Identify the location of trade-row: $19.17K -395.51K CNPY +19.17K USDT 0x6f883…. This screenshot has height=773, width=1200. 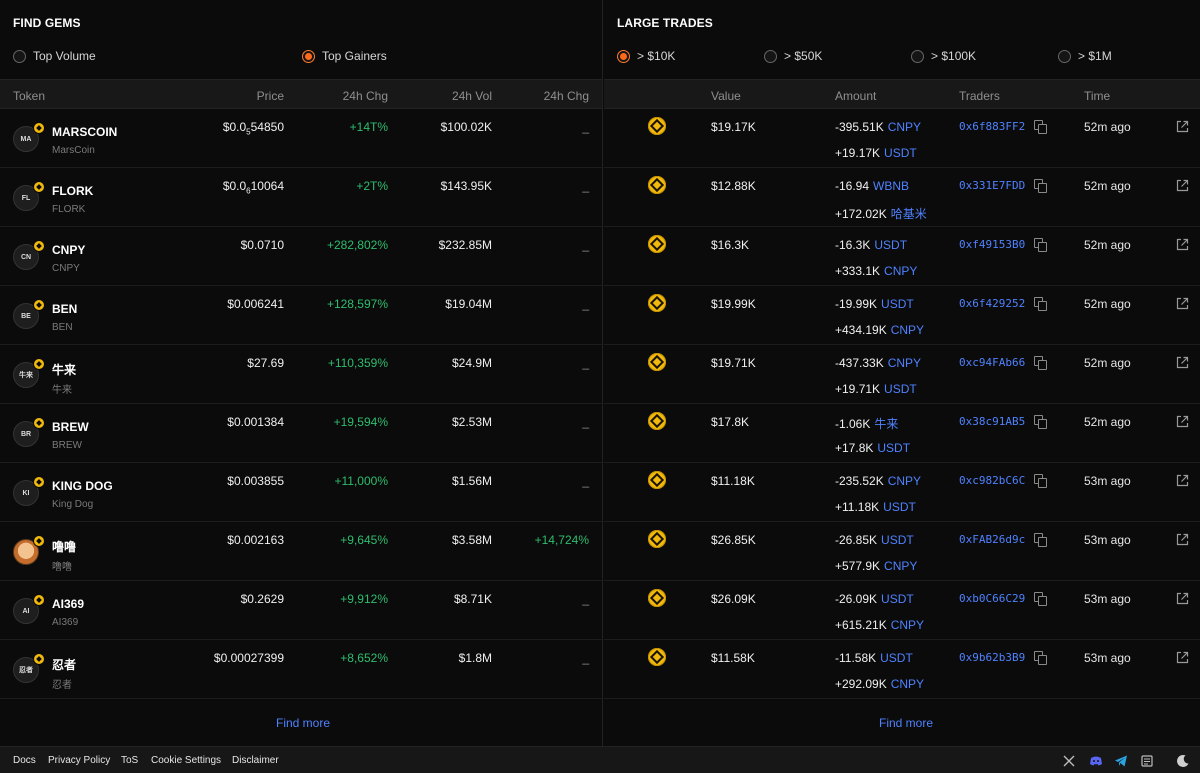
(902, 138).